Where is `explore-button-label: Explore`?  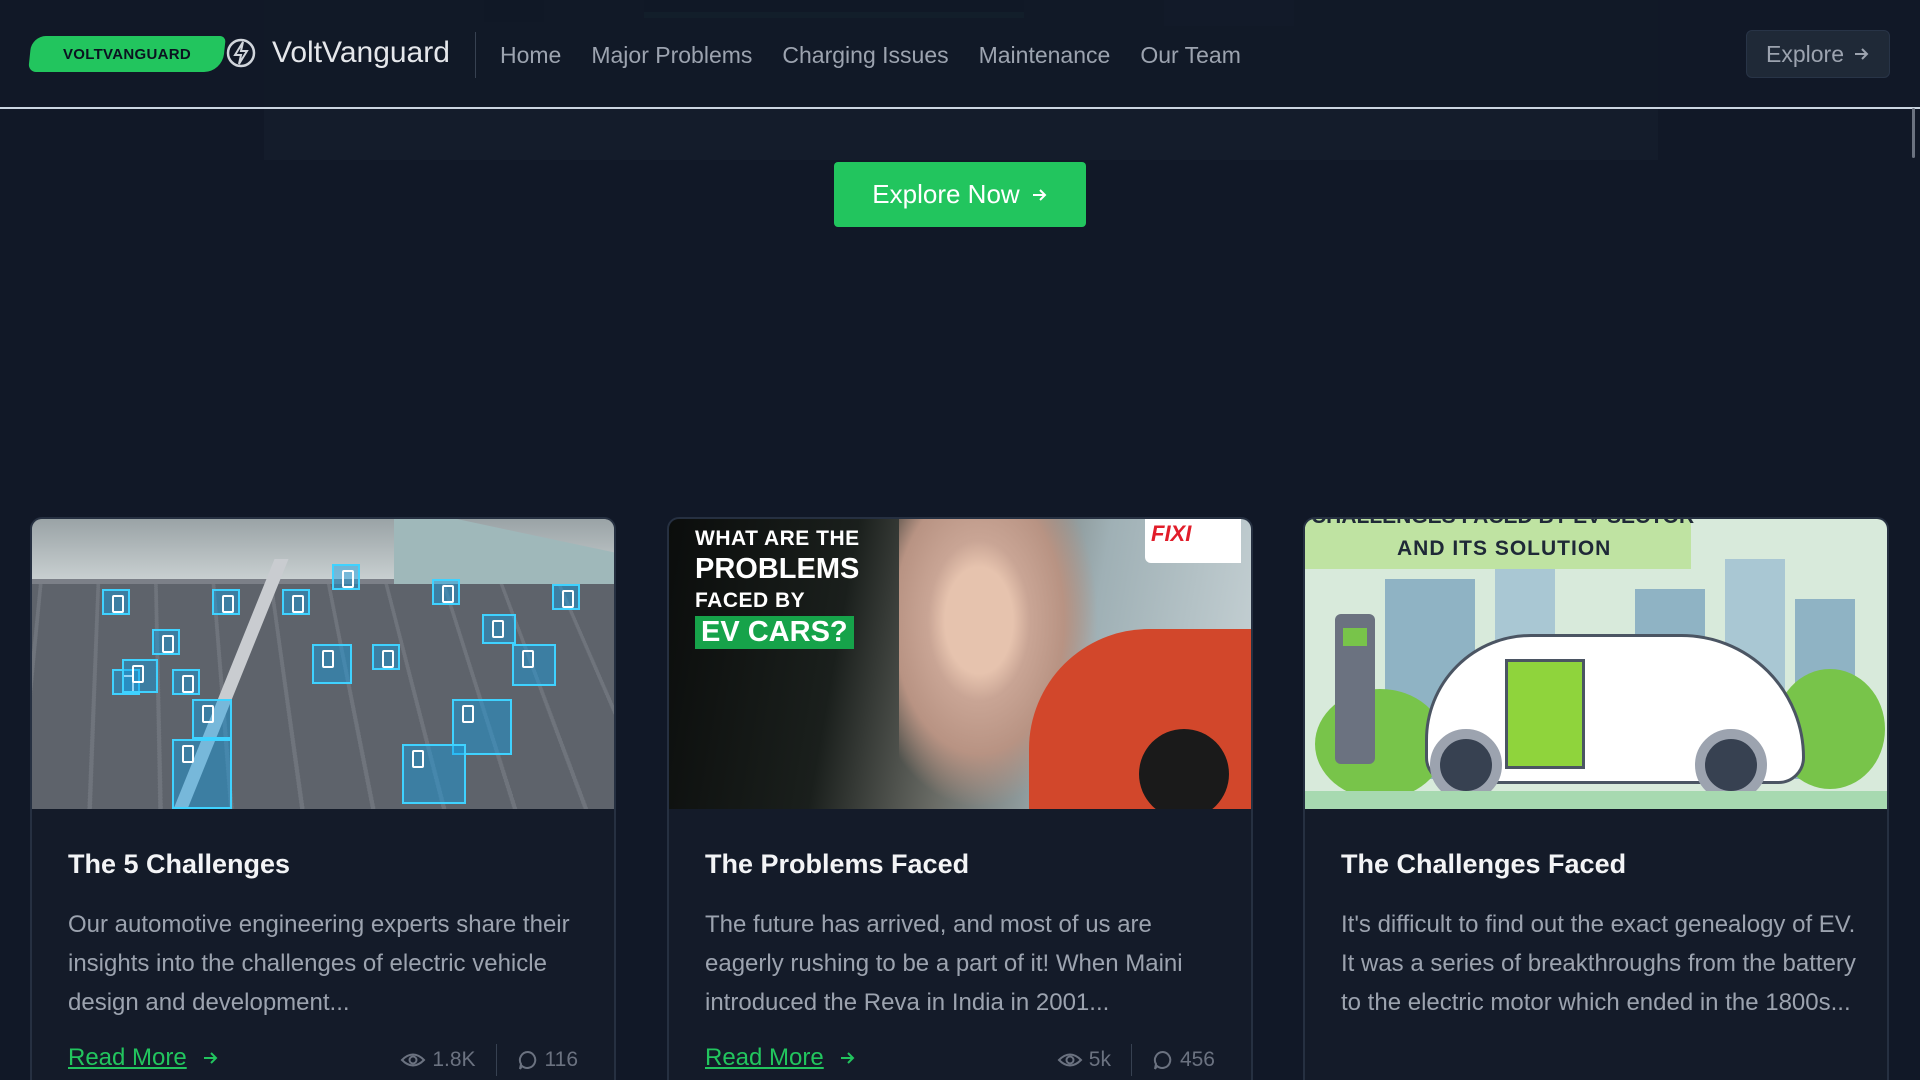
explore-button-label: Explore is located at coordinates (1805, 53).